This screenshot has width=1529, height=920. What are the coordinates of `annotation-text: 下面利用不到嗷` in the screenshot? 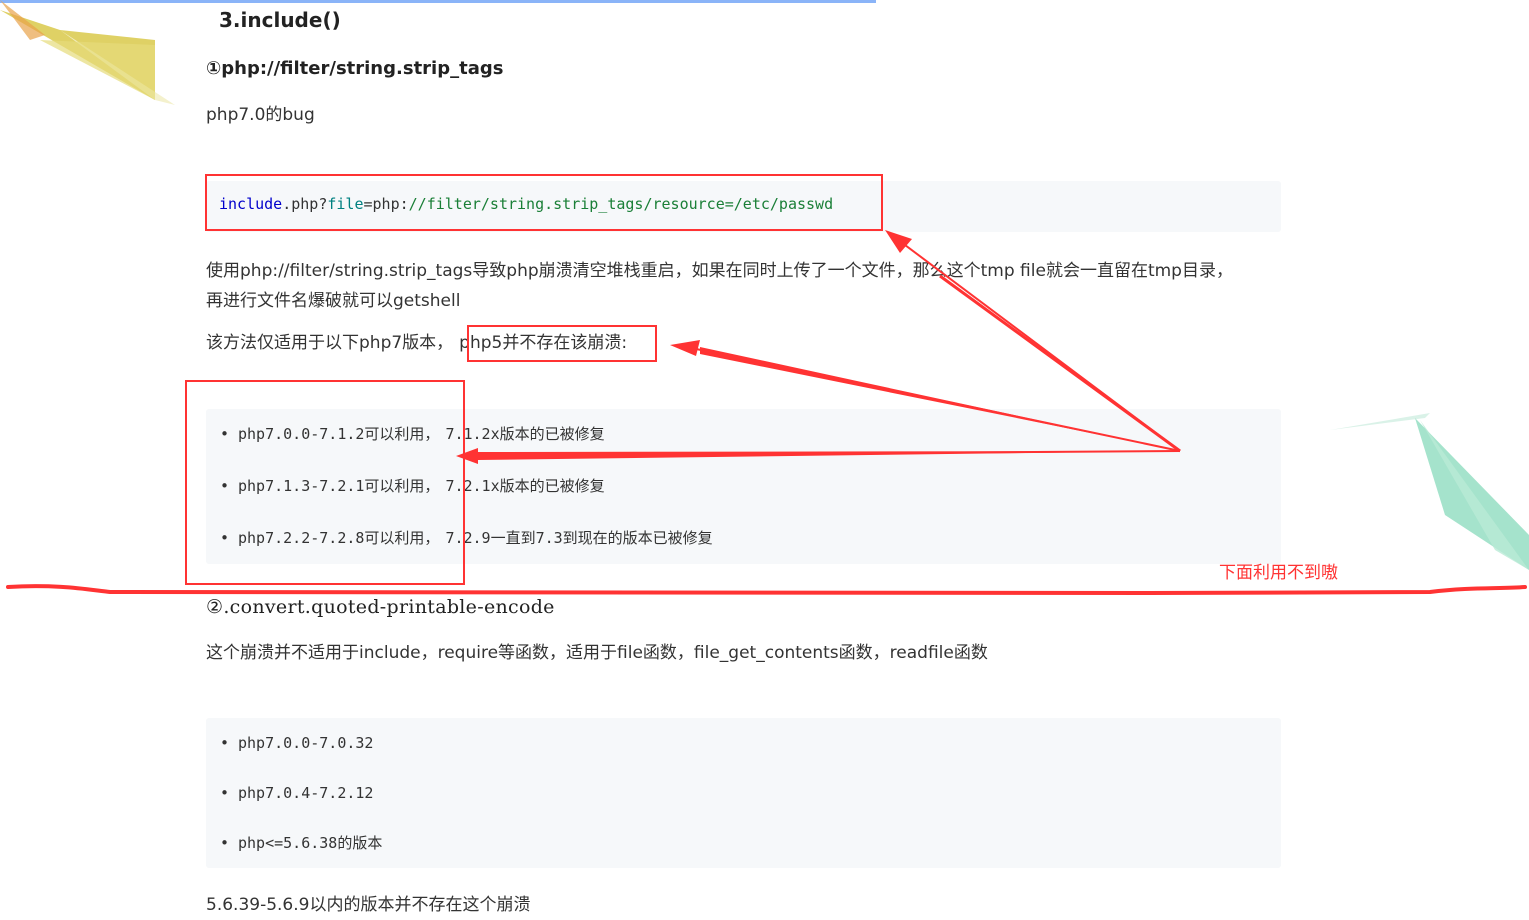 It's located at (1278, 573).